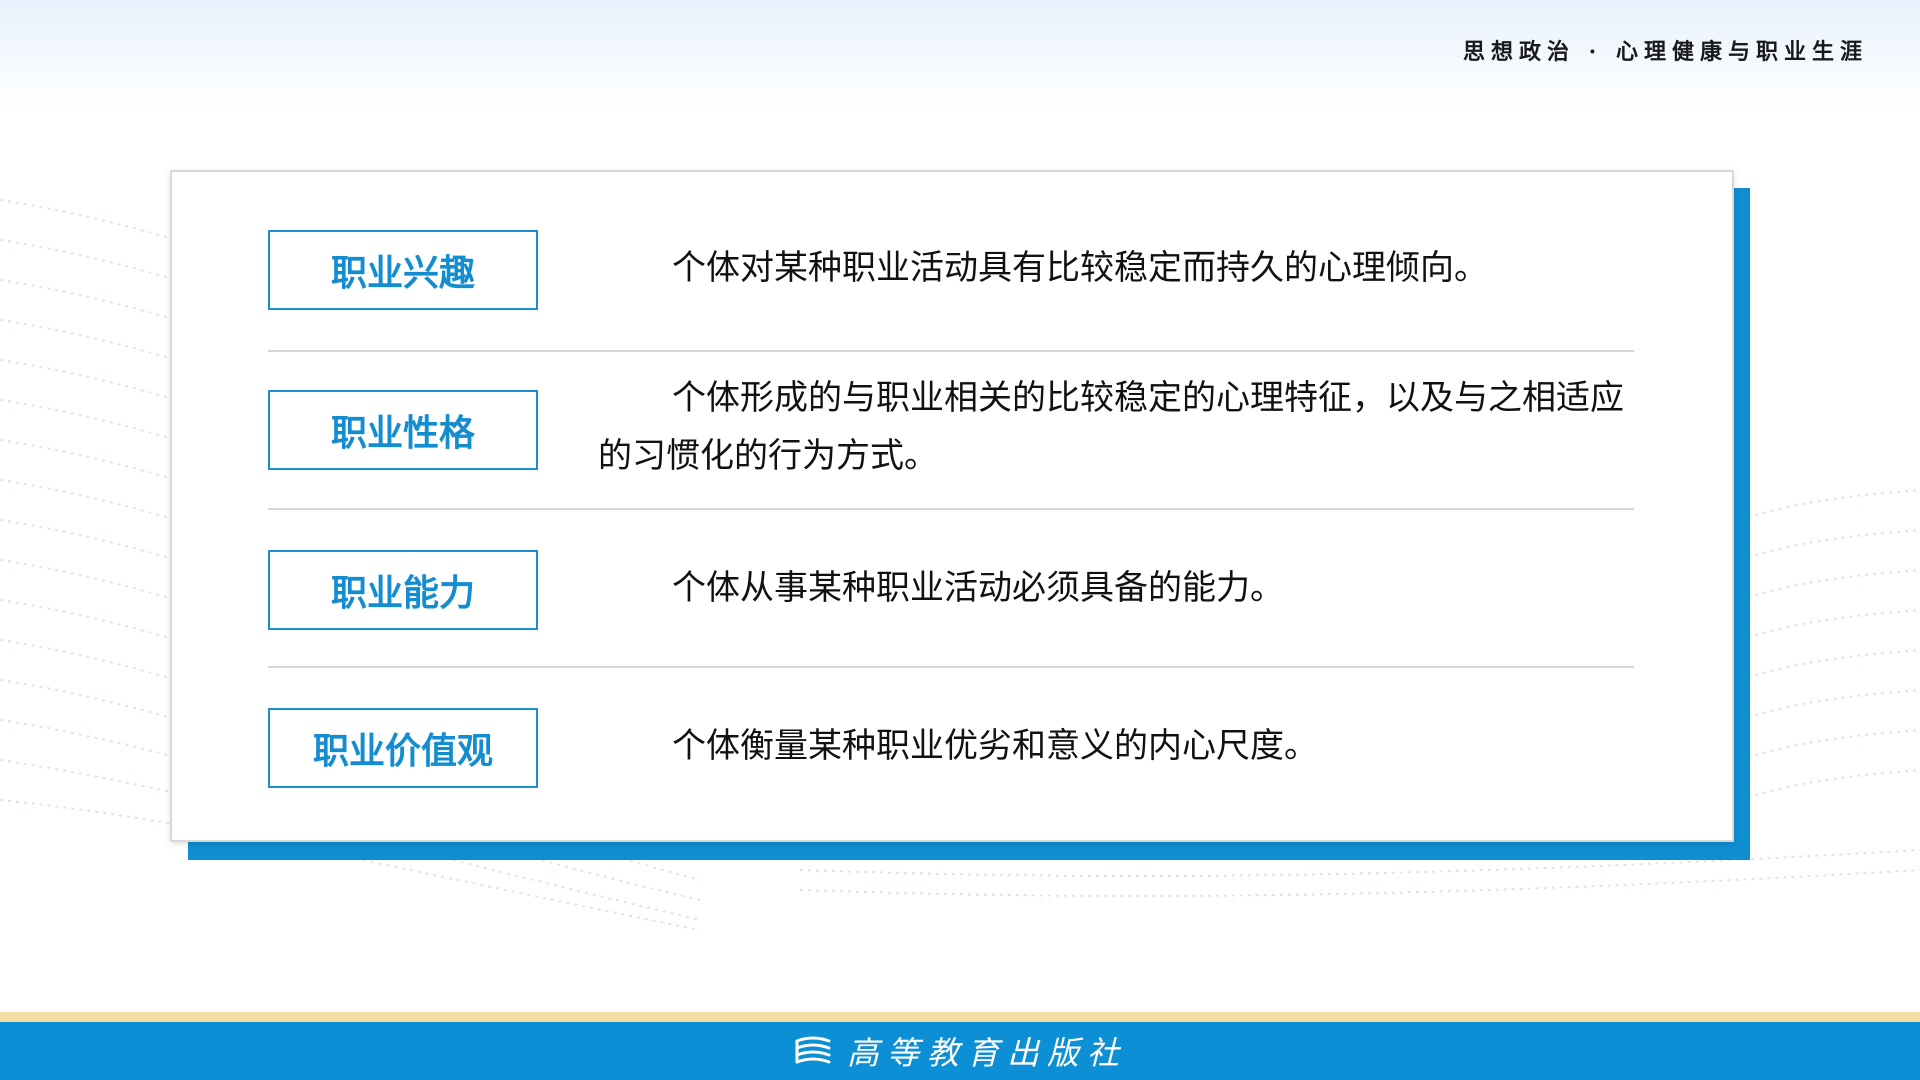  Describe the element at coordinates (978, 588) in the screenshot. I see `desc-career-ability: 个体从事某种职业活动必须具备的能力。` at that location.